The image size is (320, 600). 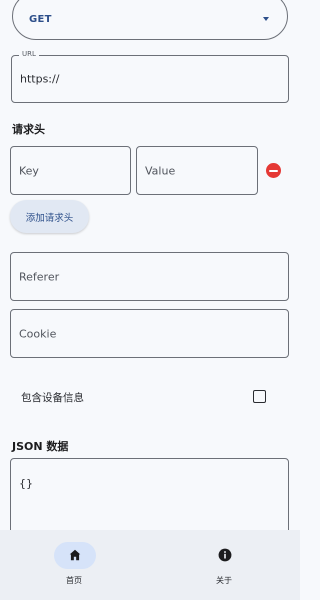 What do you see at coordinates (28, 129) in the screenshot?
I see `headers-section-title: 请求头` at bounding box center [28, 129].